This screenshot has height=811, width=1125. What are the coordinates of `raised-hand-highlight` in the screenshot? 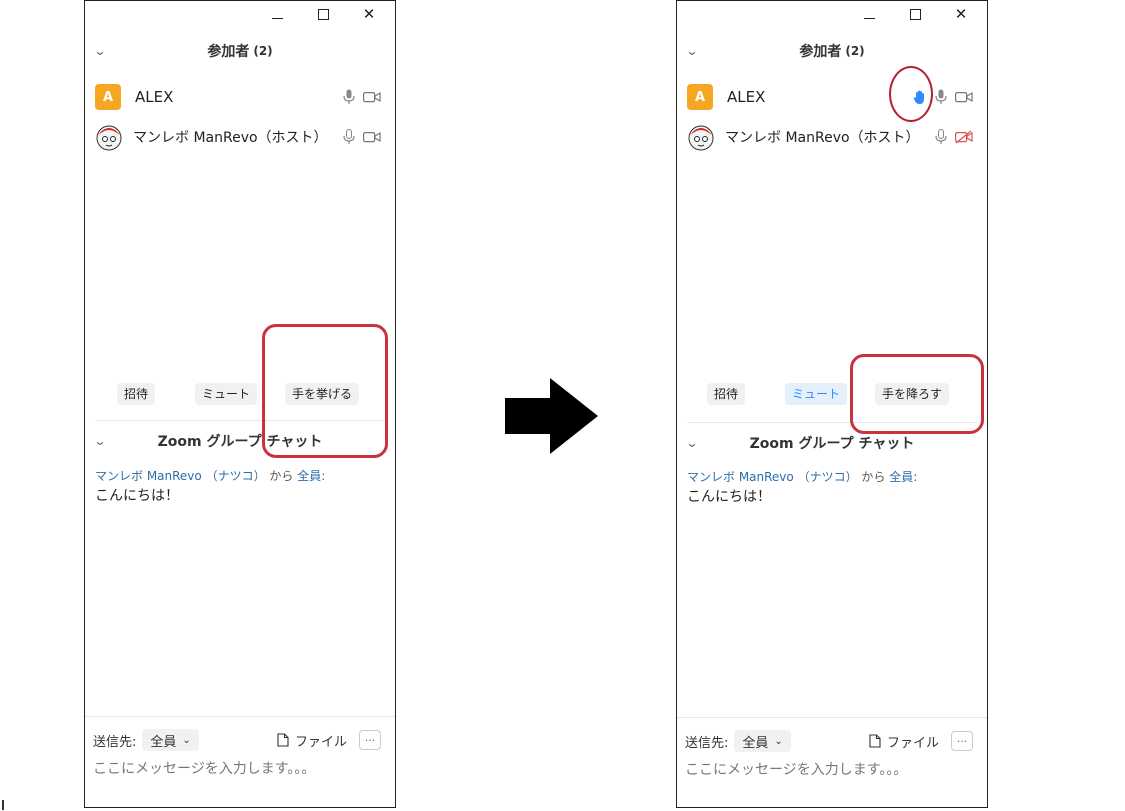 It's located at (911, 94).